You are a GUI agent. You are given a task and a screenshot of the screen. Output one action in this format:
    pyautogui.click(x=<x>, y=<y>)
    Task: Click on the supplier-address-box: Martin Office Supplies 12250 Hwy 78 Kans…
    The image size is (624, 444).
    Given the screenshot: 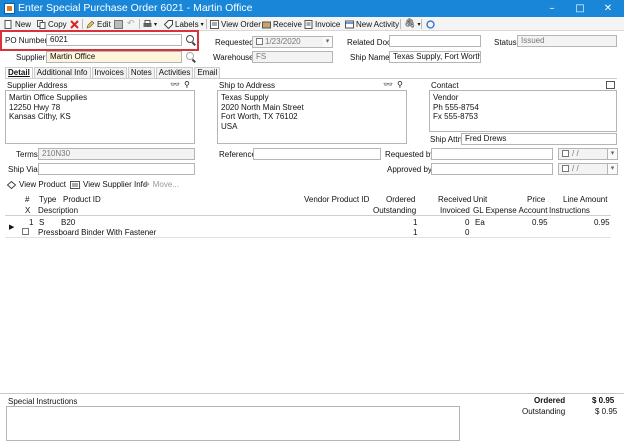 What is the action you would take?
    pyautogui.click(x=100, y=117)
    